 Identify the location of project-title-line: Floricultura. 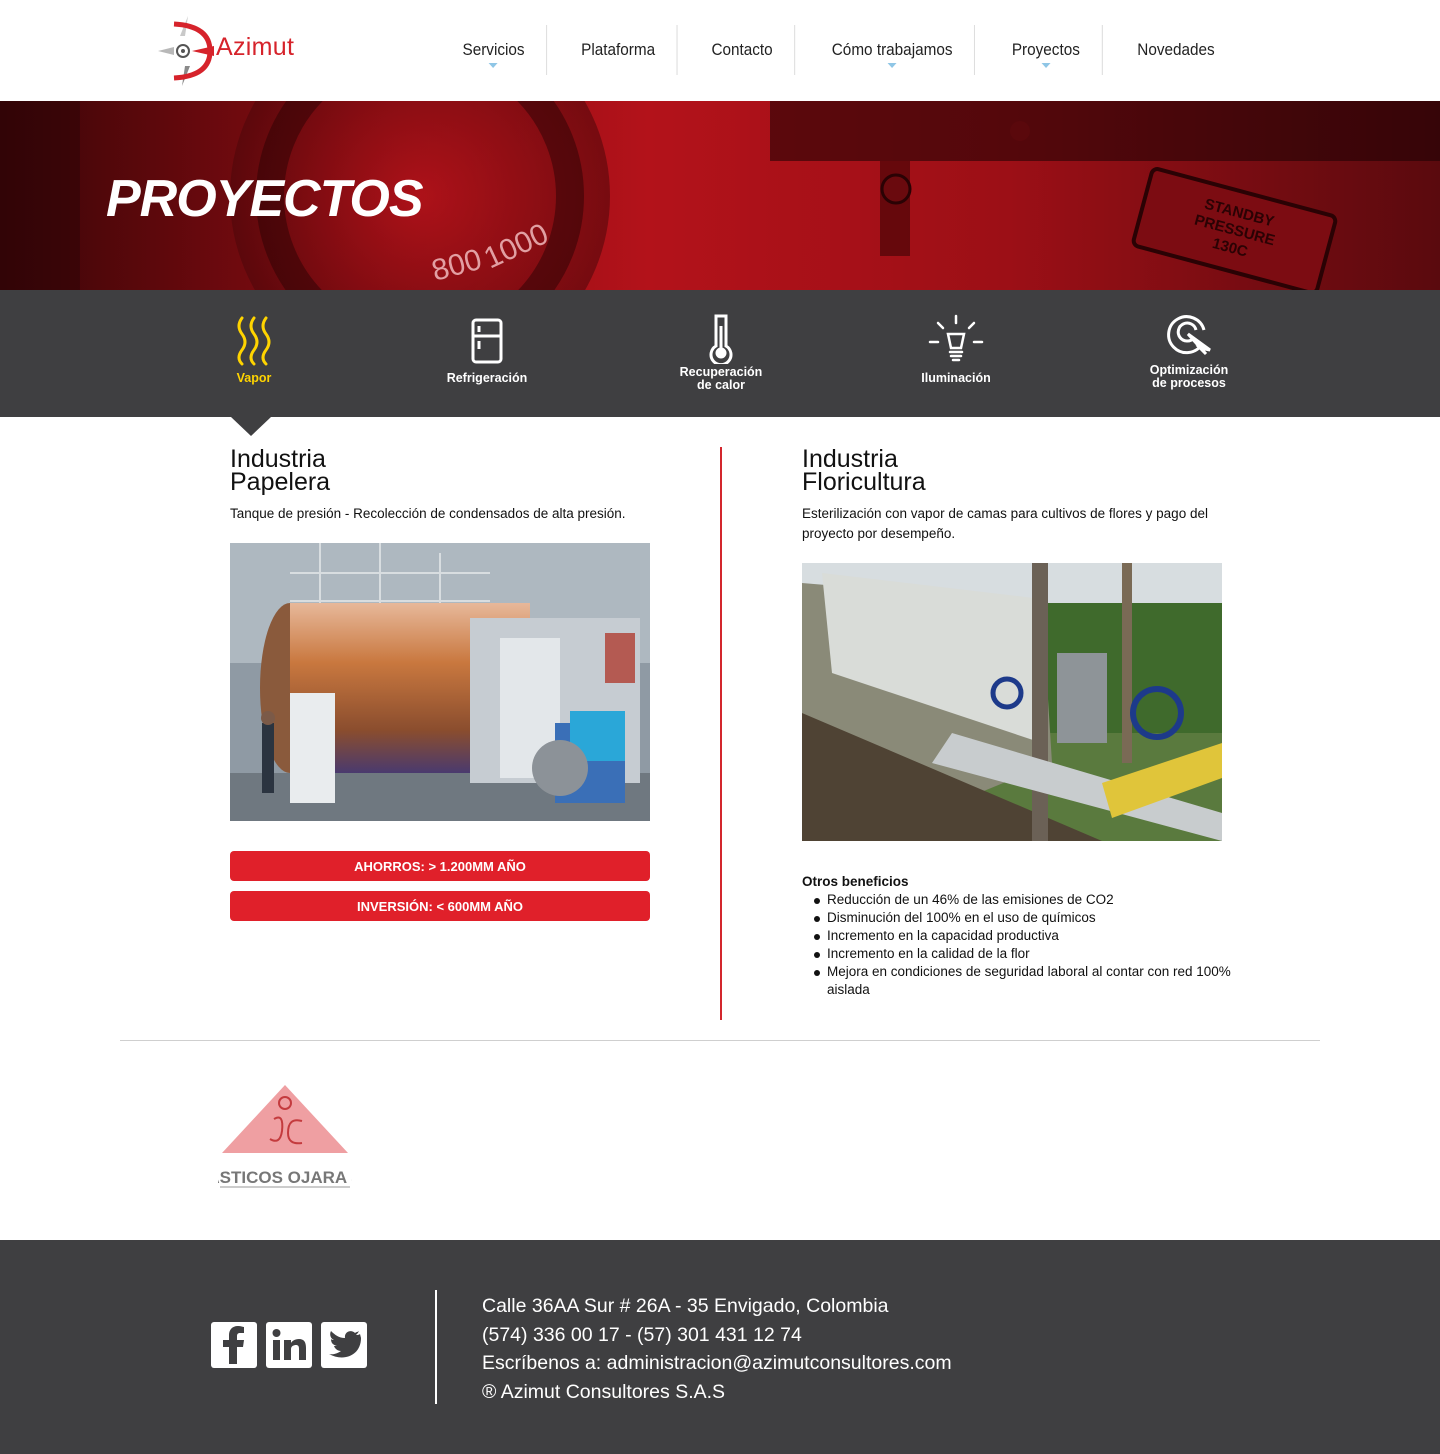
(864, 482).